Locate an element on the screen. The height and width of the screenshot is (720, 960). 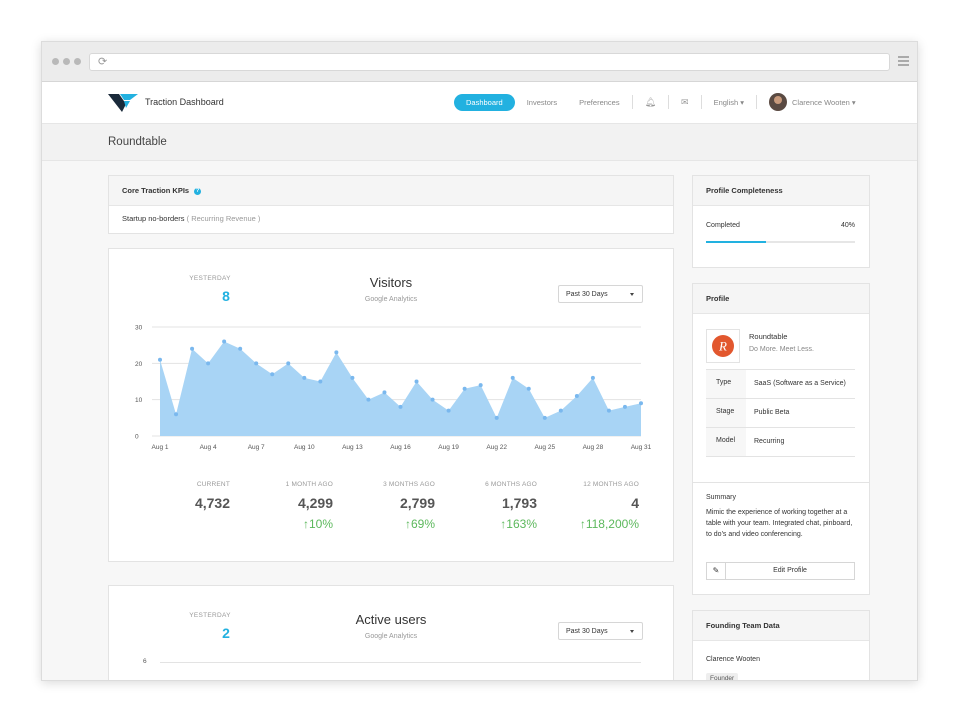
page-header: Roundtable is located at coordinates (479, 142).